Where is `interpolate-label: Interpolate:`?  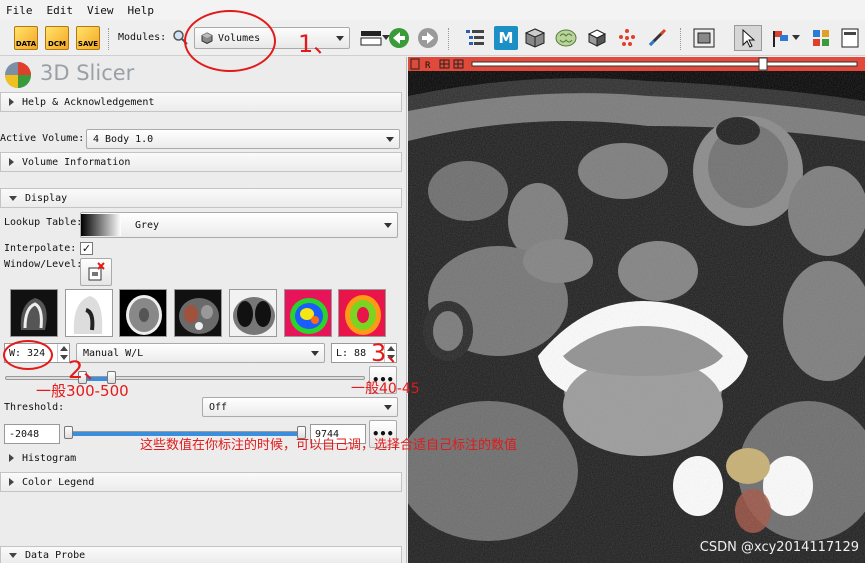
interpolate-label: Interpolate: is located at coordinates (40, 248).